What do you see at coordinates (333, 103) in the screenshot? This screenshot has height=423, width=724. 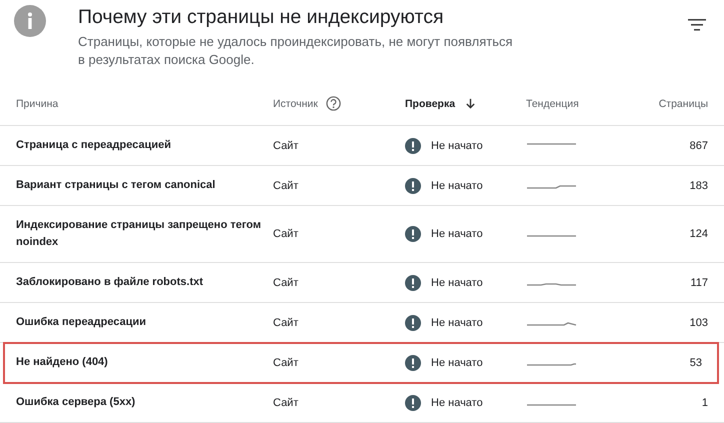 I see `help-icon` at bounding box center [333, 103].